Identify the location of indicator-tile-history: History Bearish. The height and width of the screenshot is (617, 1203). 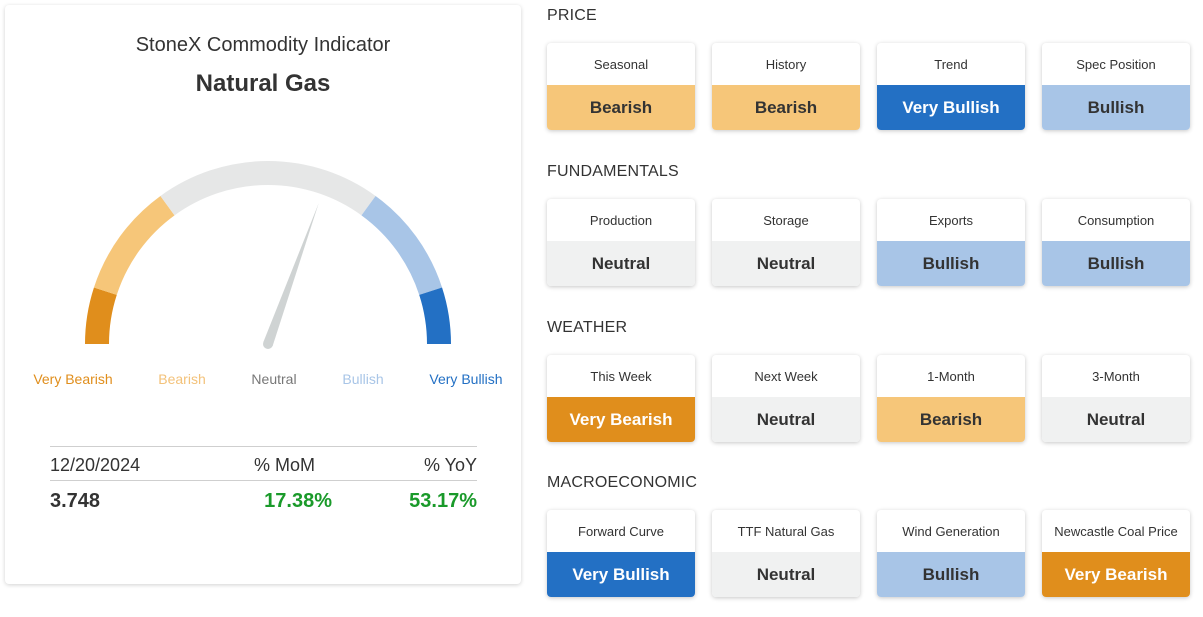
(786, 86).